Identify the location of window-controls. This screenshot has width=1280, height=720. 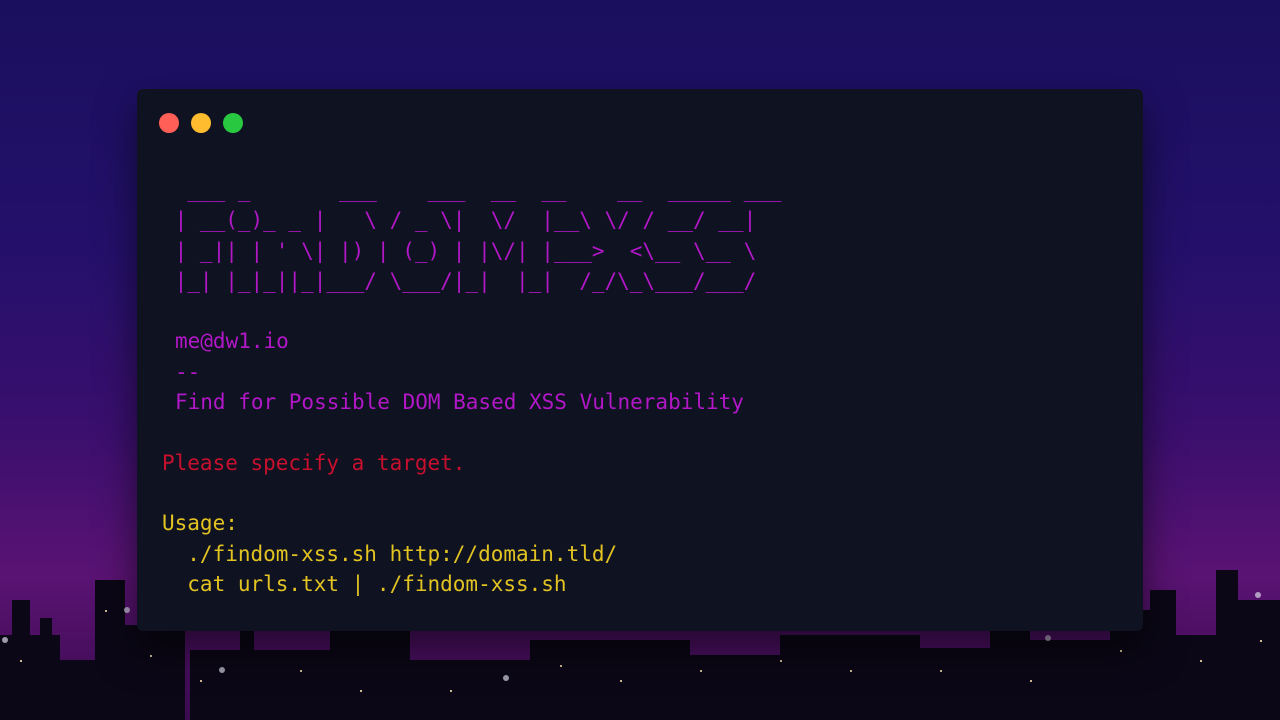
(201, 123).